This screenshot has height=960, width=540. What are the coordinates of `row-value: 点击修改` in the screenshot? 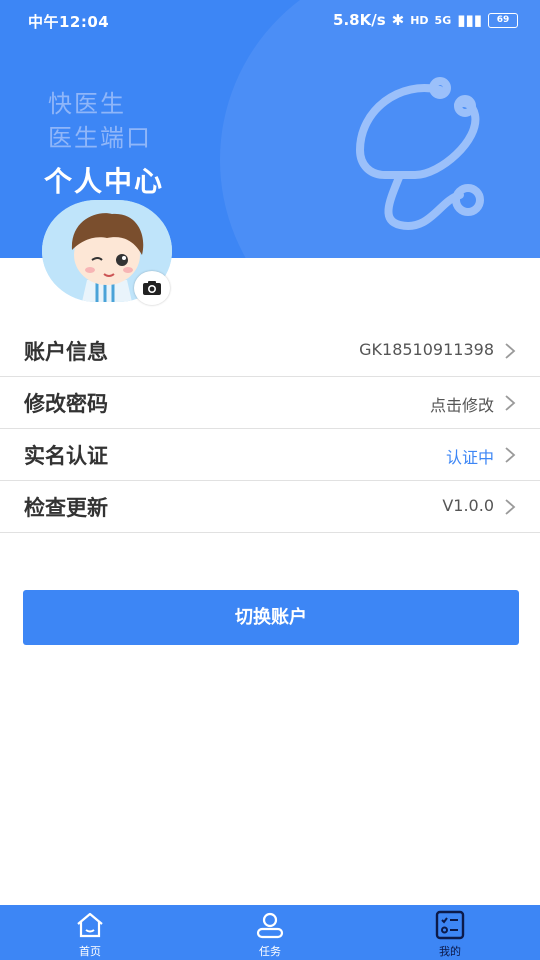 It's located at (461, 405).